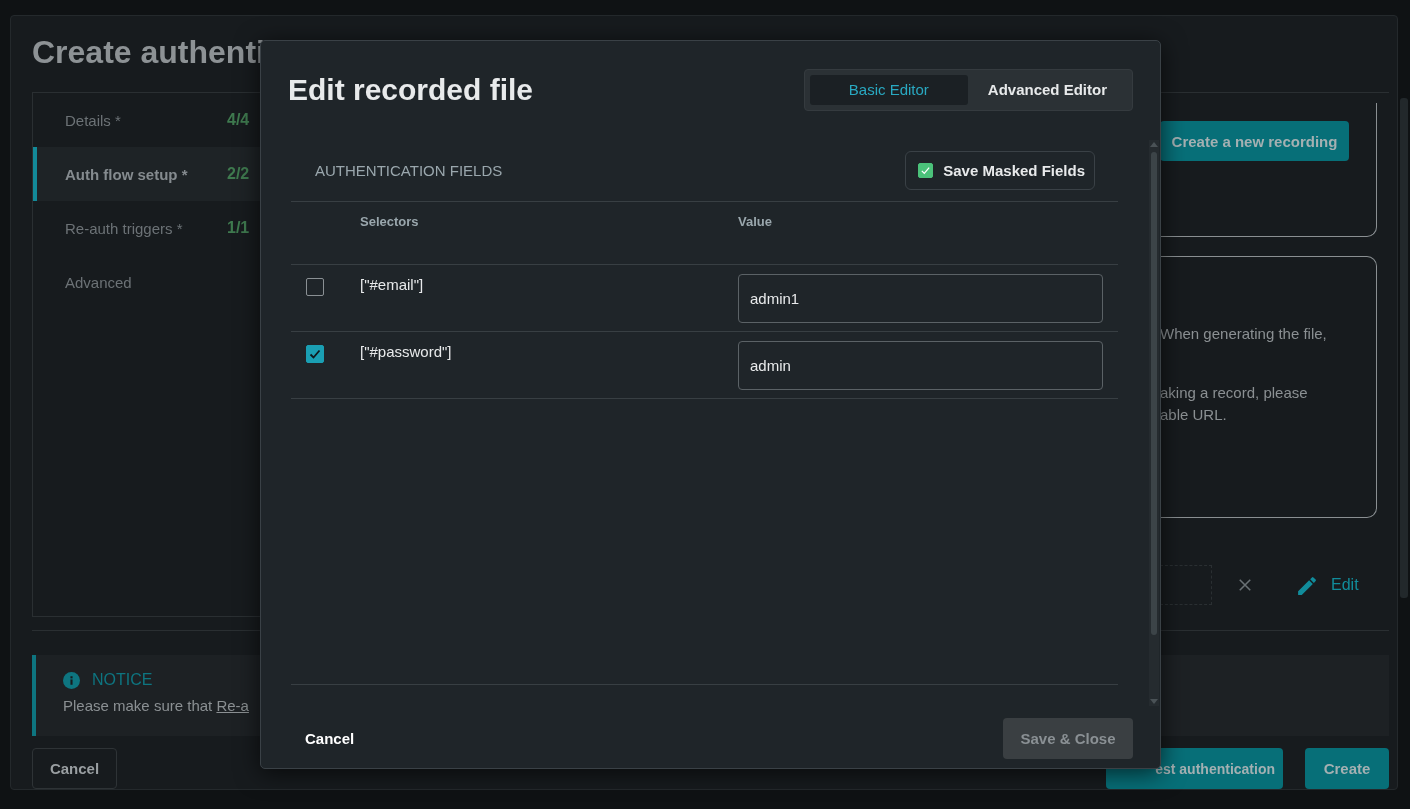 This screenshot has width=1410, height=809. What do you see at coordinates (920, 365) in the screenshot?
I see `value-field: admin` at bounding box center [920, 365].